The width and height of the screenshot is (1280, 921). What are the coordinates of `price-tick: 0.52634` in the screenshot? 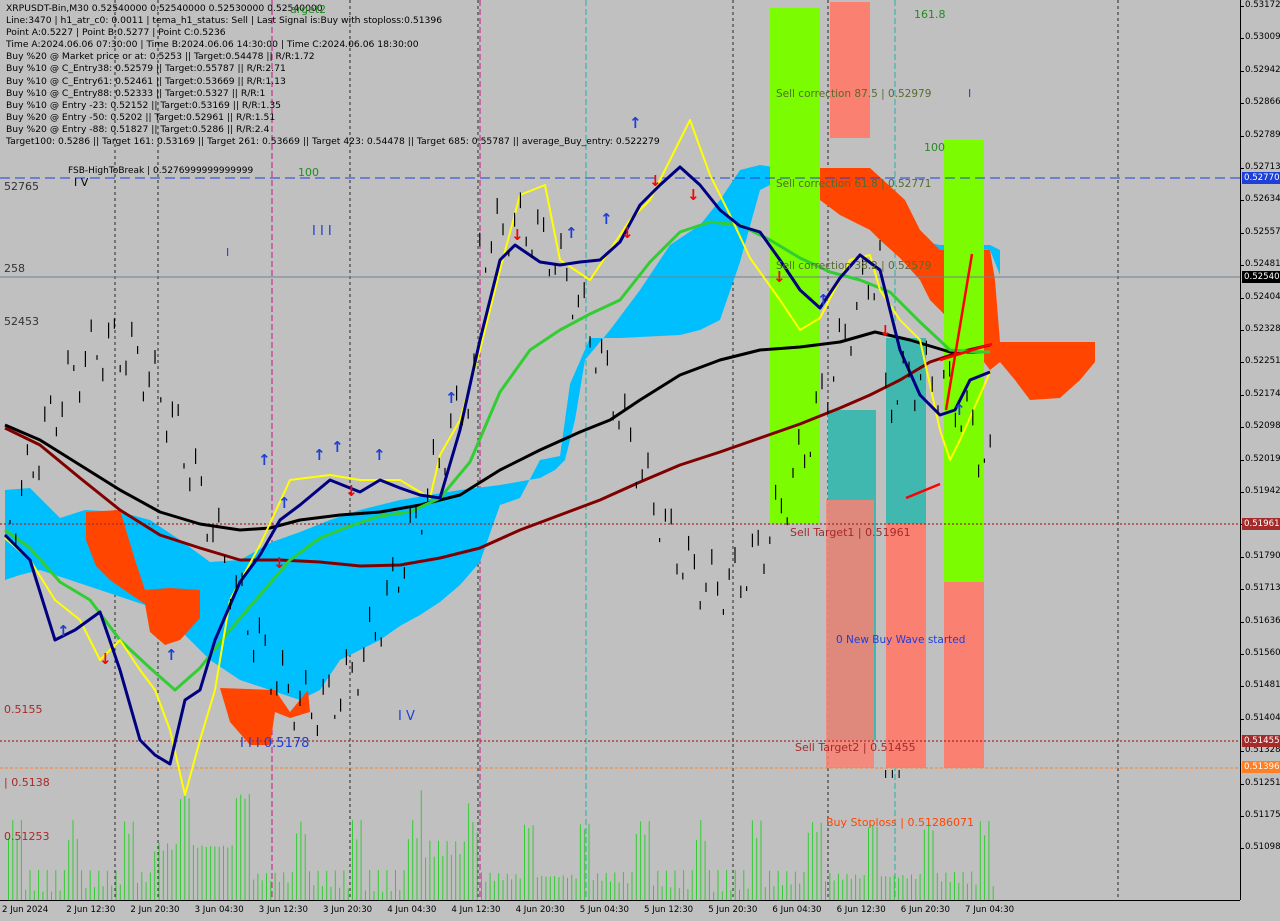 It's located at (1260, 199).